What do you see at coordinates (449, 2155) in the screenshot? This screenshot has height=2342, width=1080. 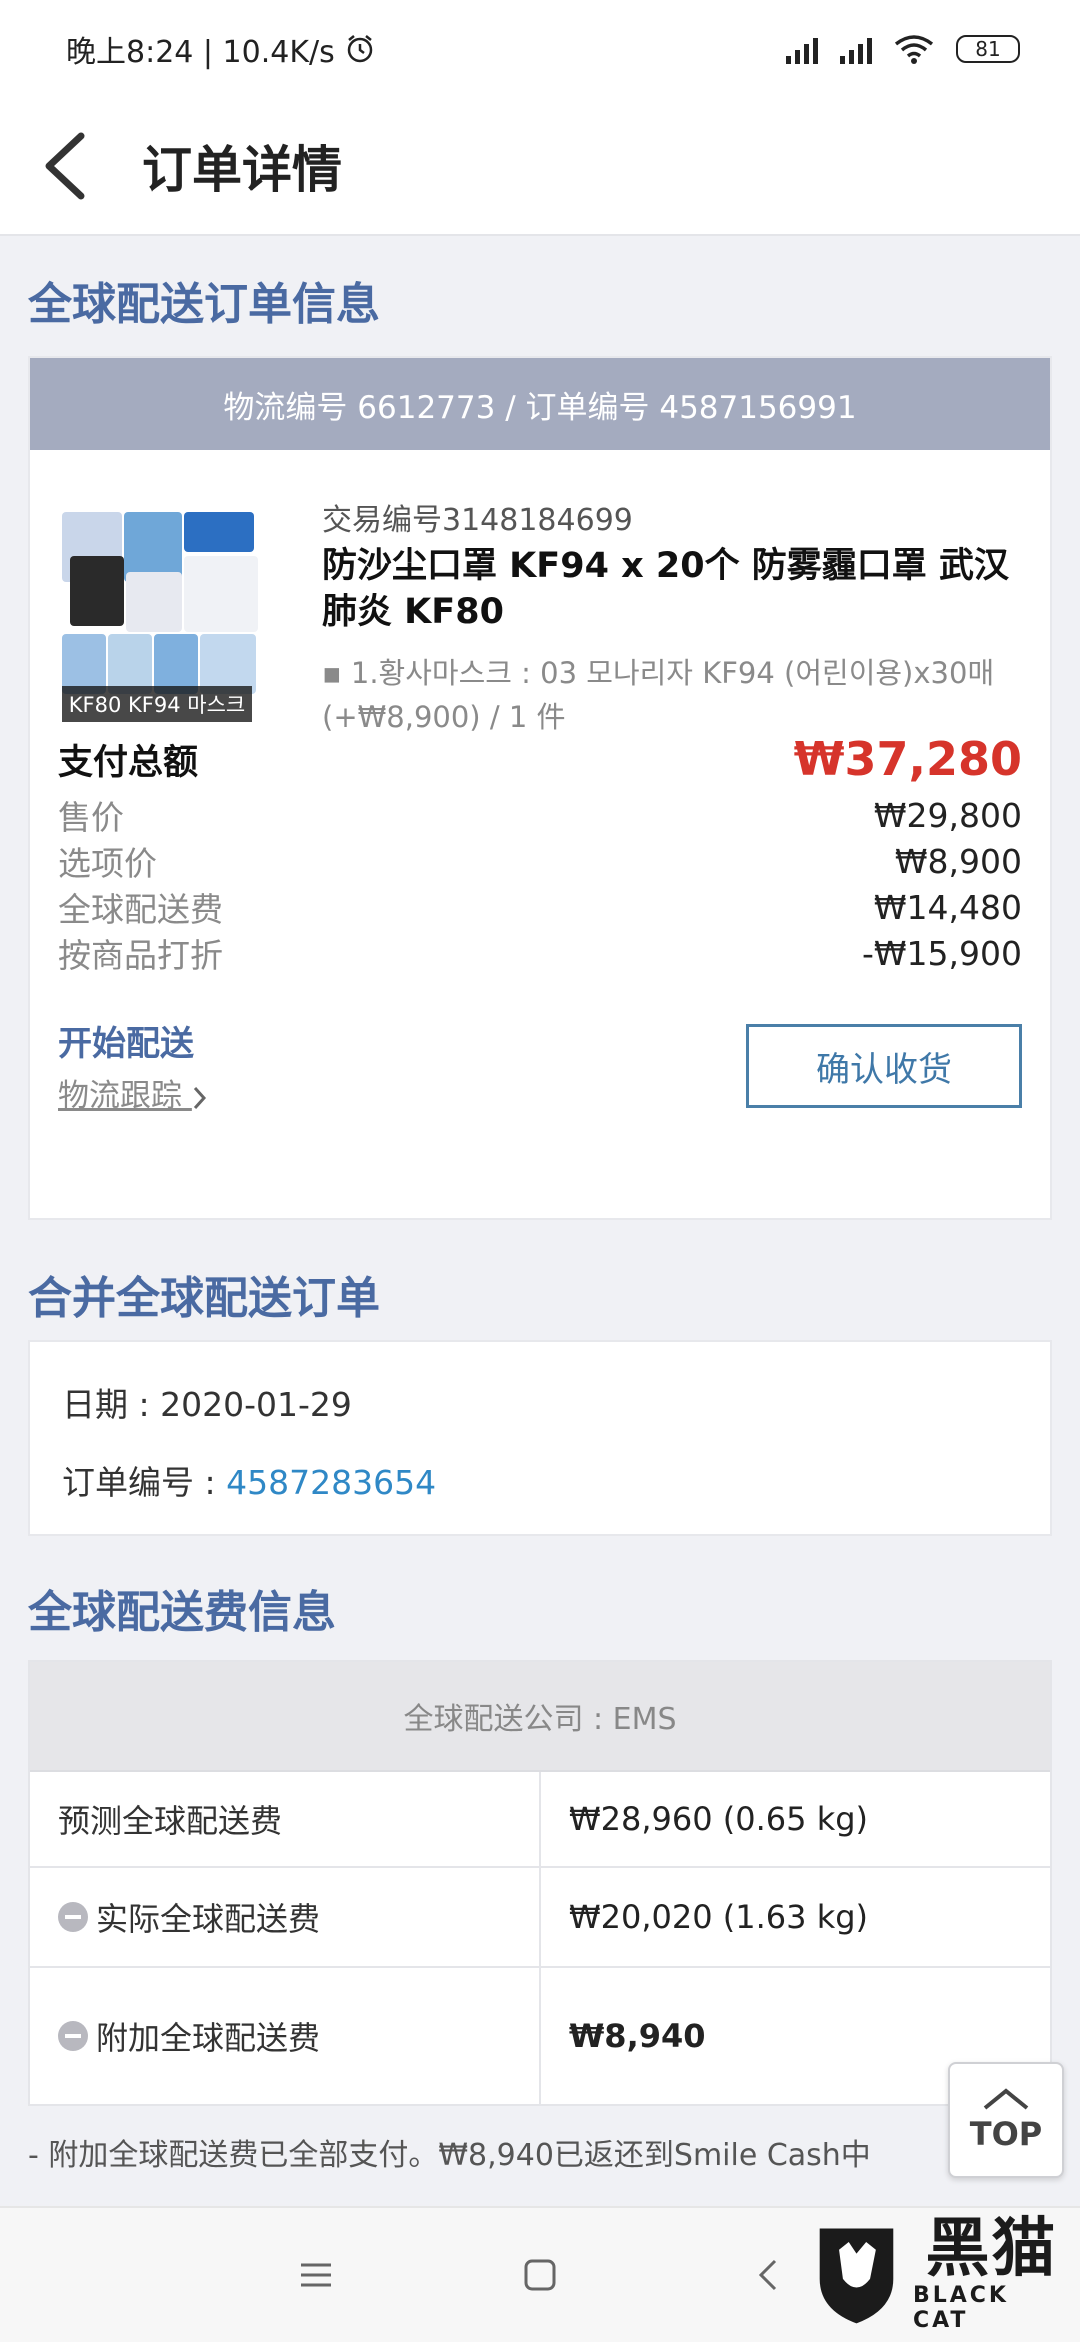 I see `refund-note: - 附加全球配送费已全部支付。₩8,940已返还到Smile Cash中` at bounding box center [449, 2155].